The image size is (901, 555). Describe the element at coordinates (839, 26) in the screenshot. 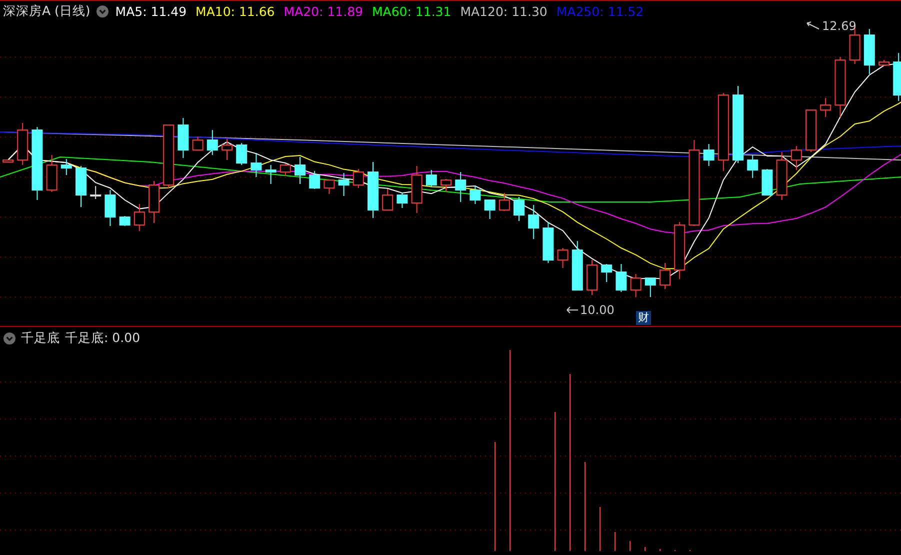

I see `high-price-label: 12.69` at that location.